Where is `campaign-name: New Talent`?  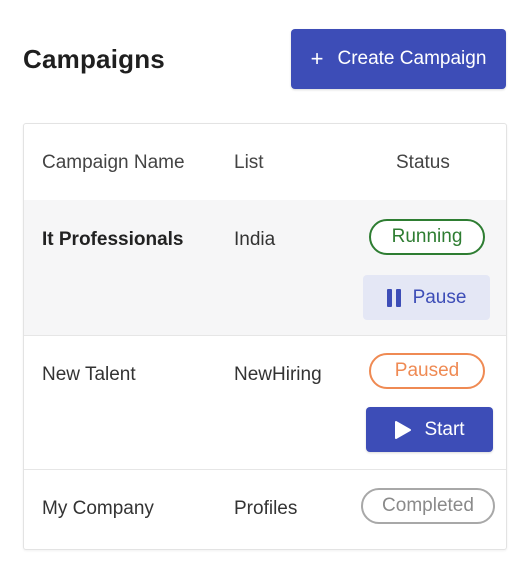 campaign-name: New Talent is located at coordinates (89, 374).